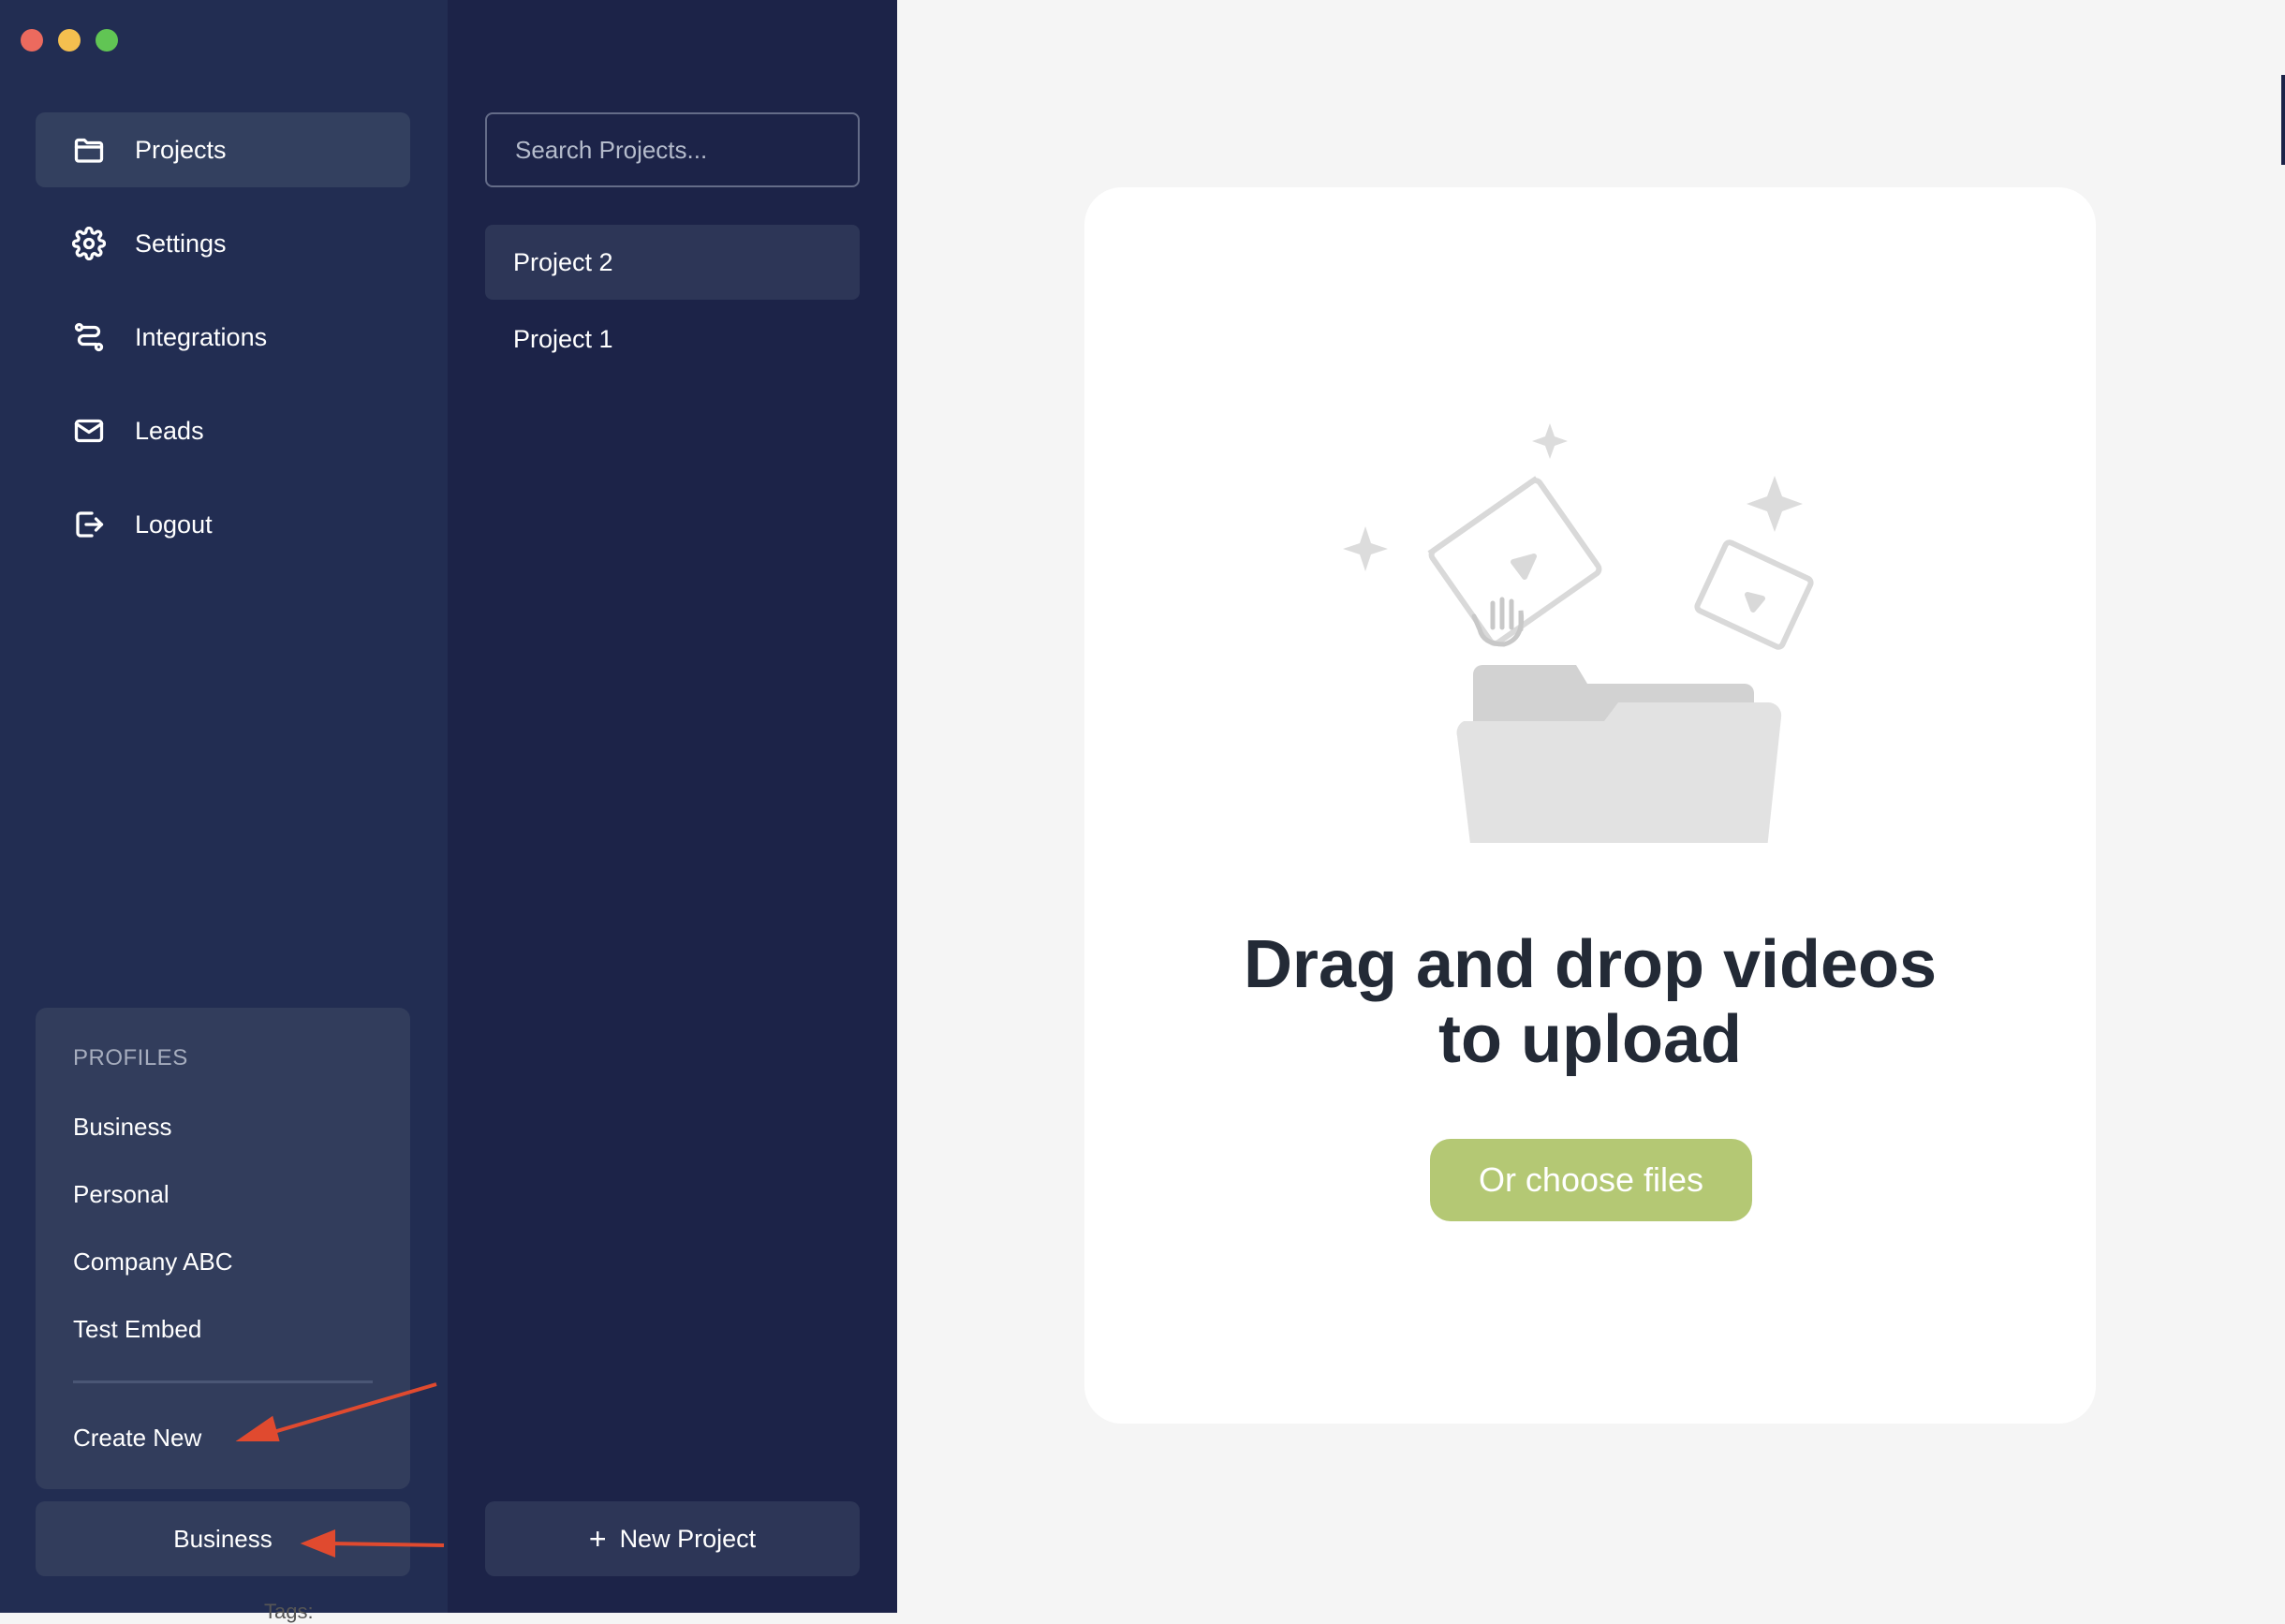  What do you see at coordinates (170, 430) in the screenshot?
I see `sidebar-item-label: Leads` at bounding box center [170, 430].